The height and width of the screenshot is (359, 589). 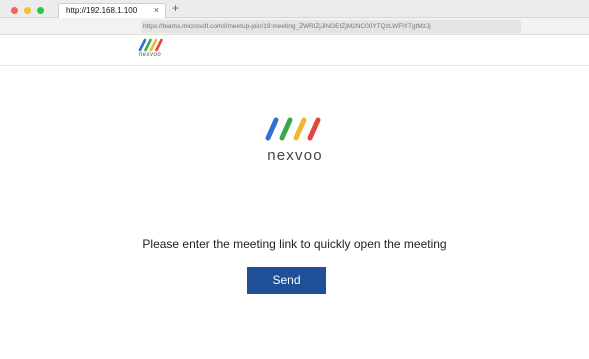 What do you see at coordinates (40, 10) in the screenshot?
I see `maximize-window-button` at bounding box center [40, 10].